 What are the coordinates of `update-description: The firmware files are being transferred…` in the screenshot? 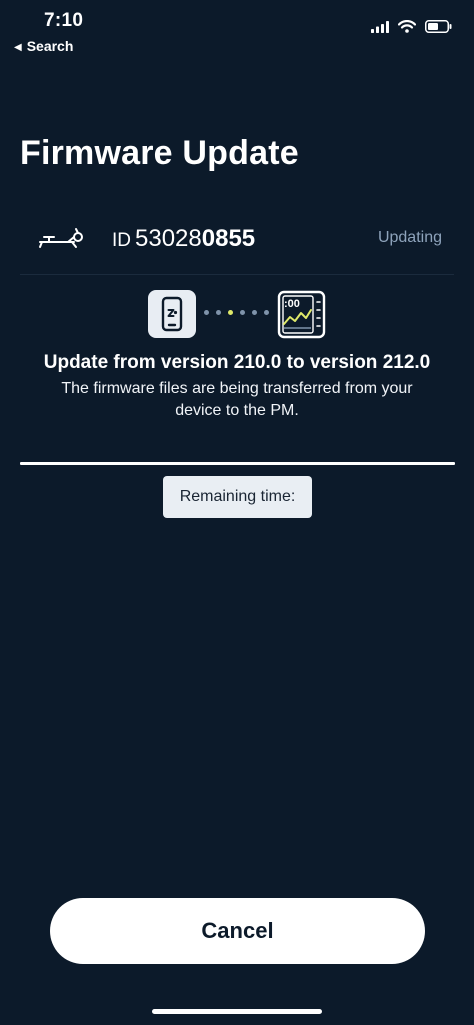 It's located at (237, 399).